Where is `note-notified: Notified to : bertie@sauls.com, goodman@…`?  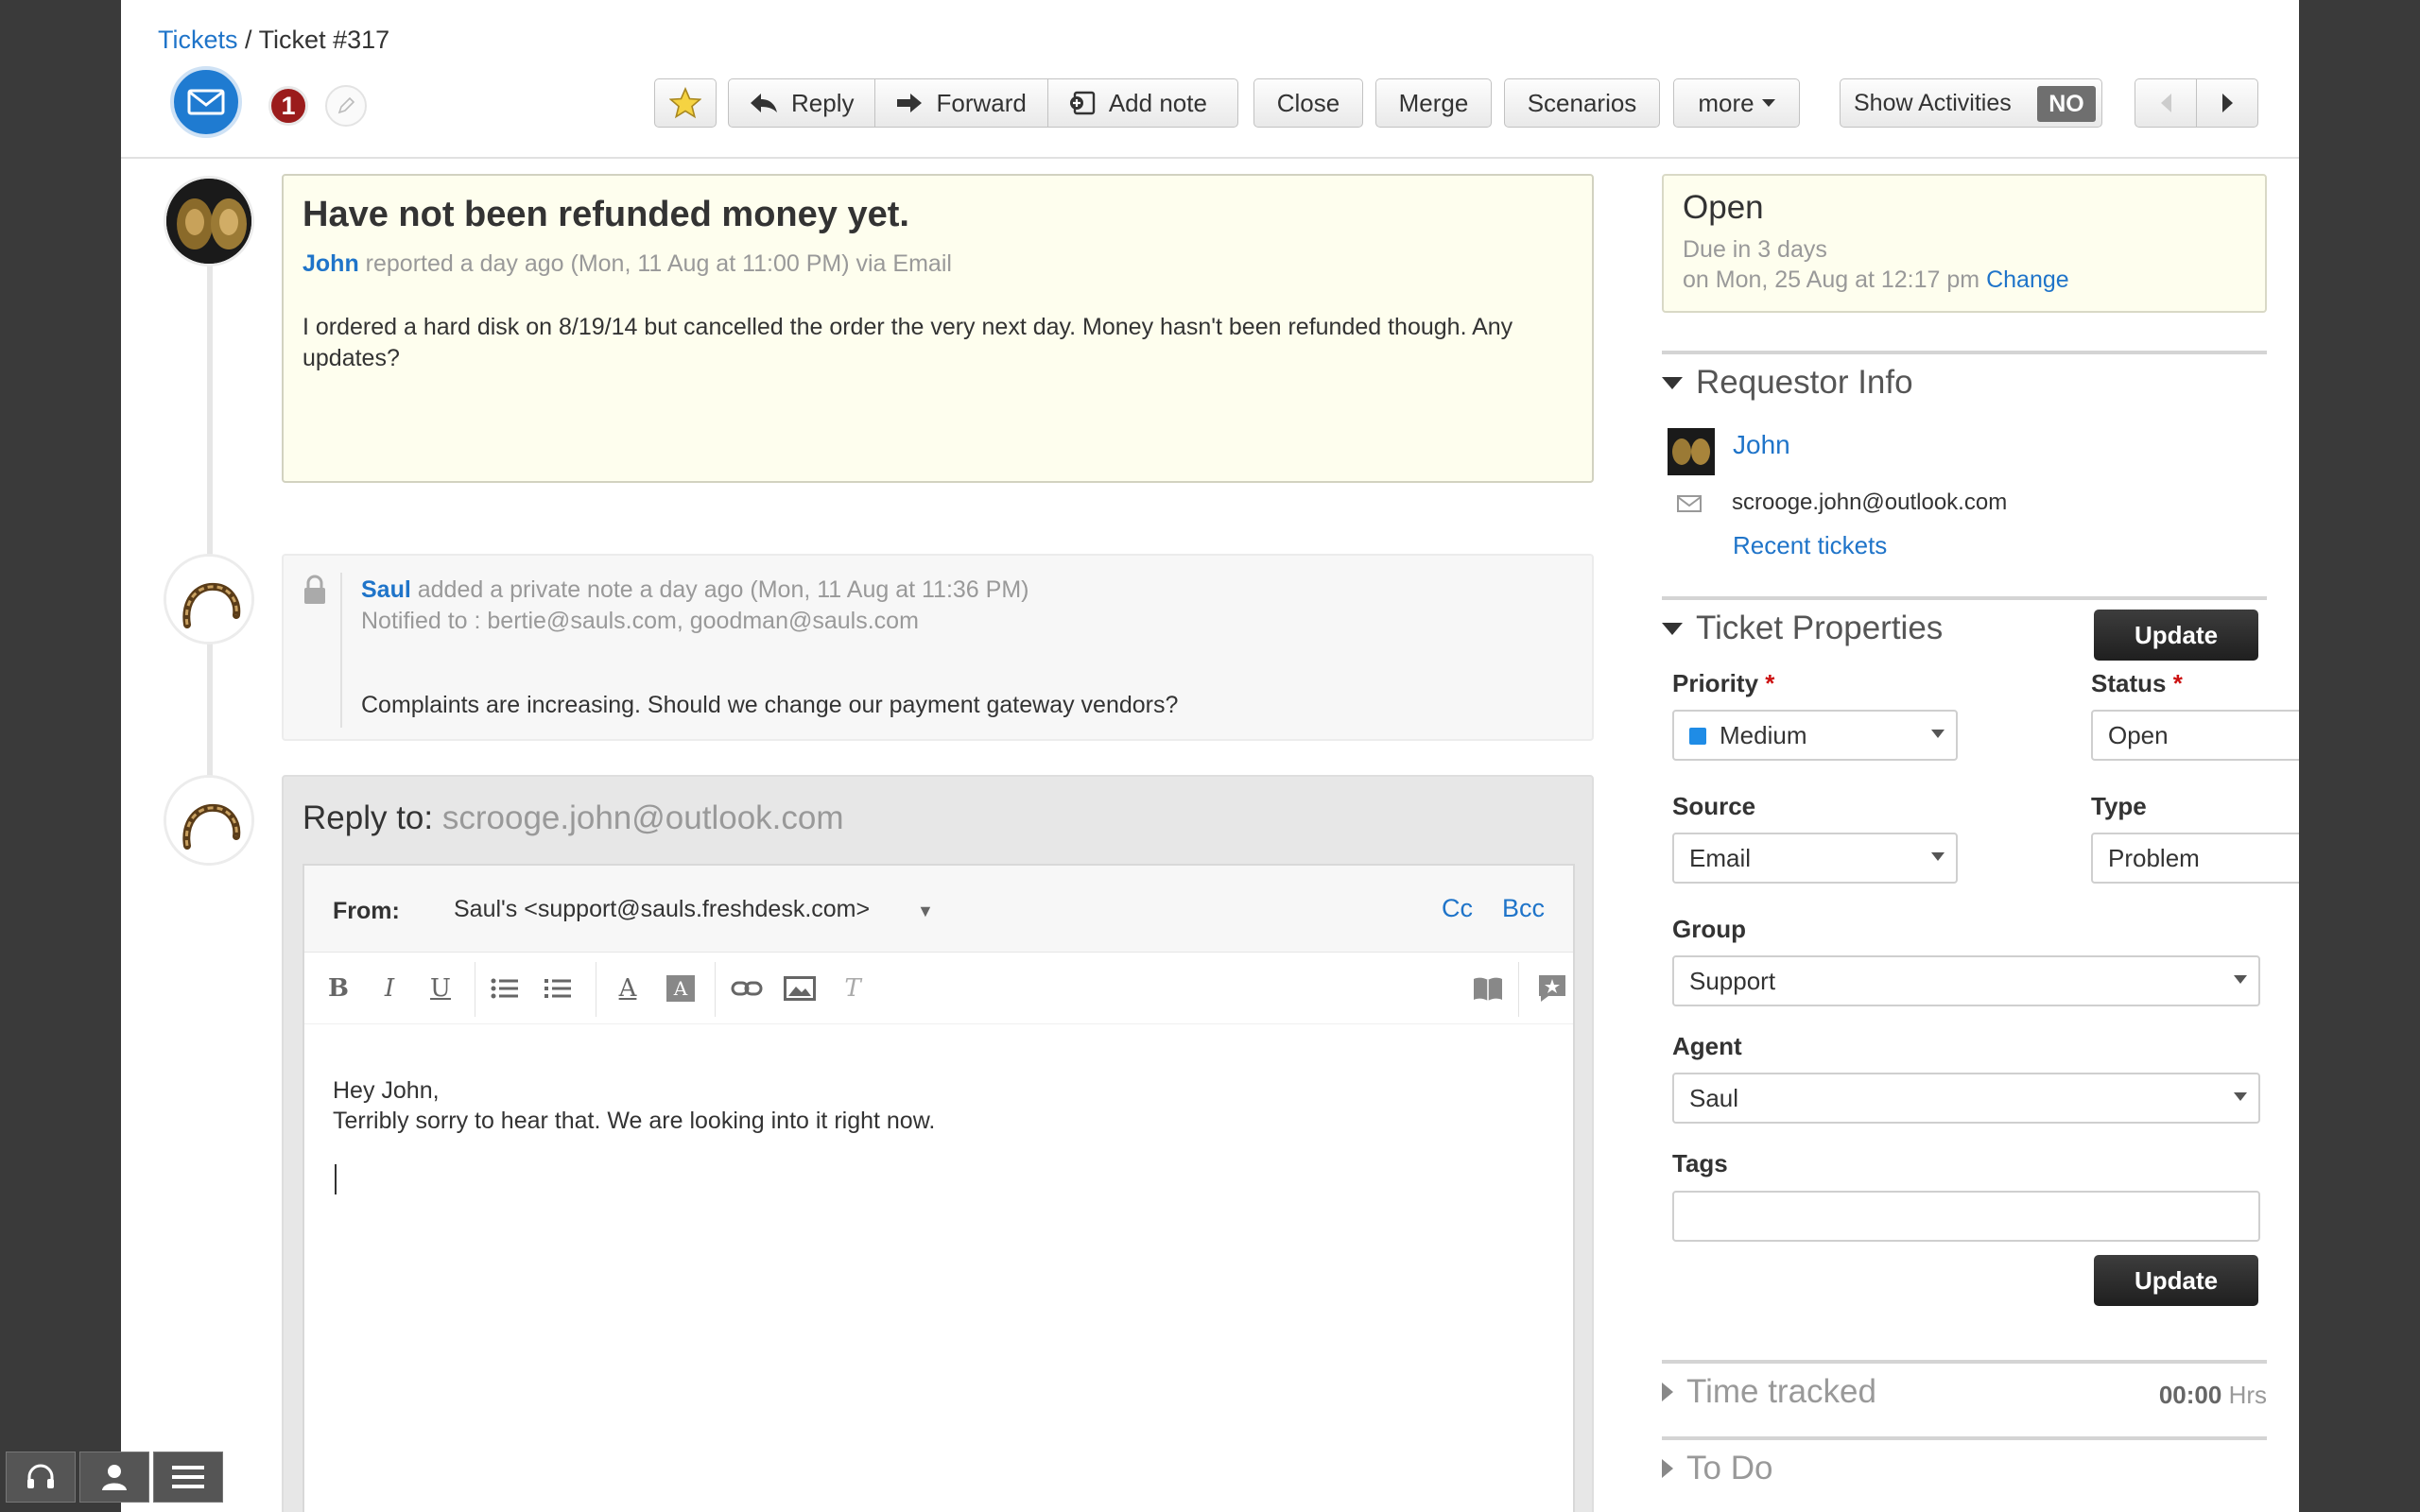
note-notified: Notified to : bertie@sauls.com, goodman@… is located at coordinates (640, 621).